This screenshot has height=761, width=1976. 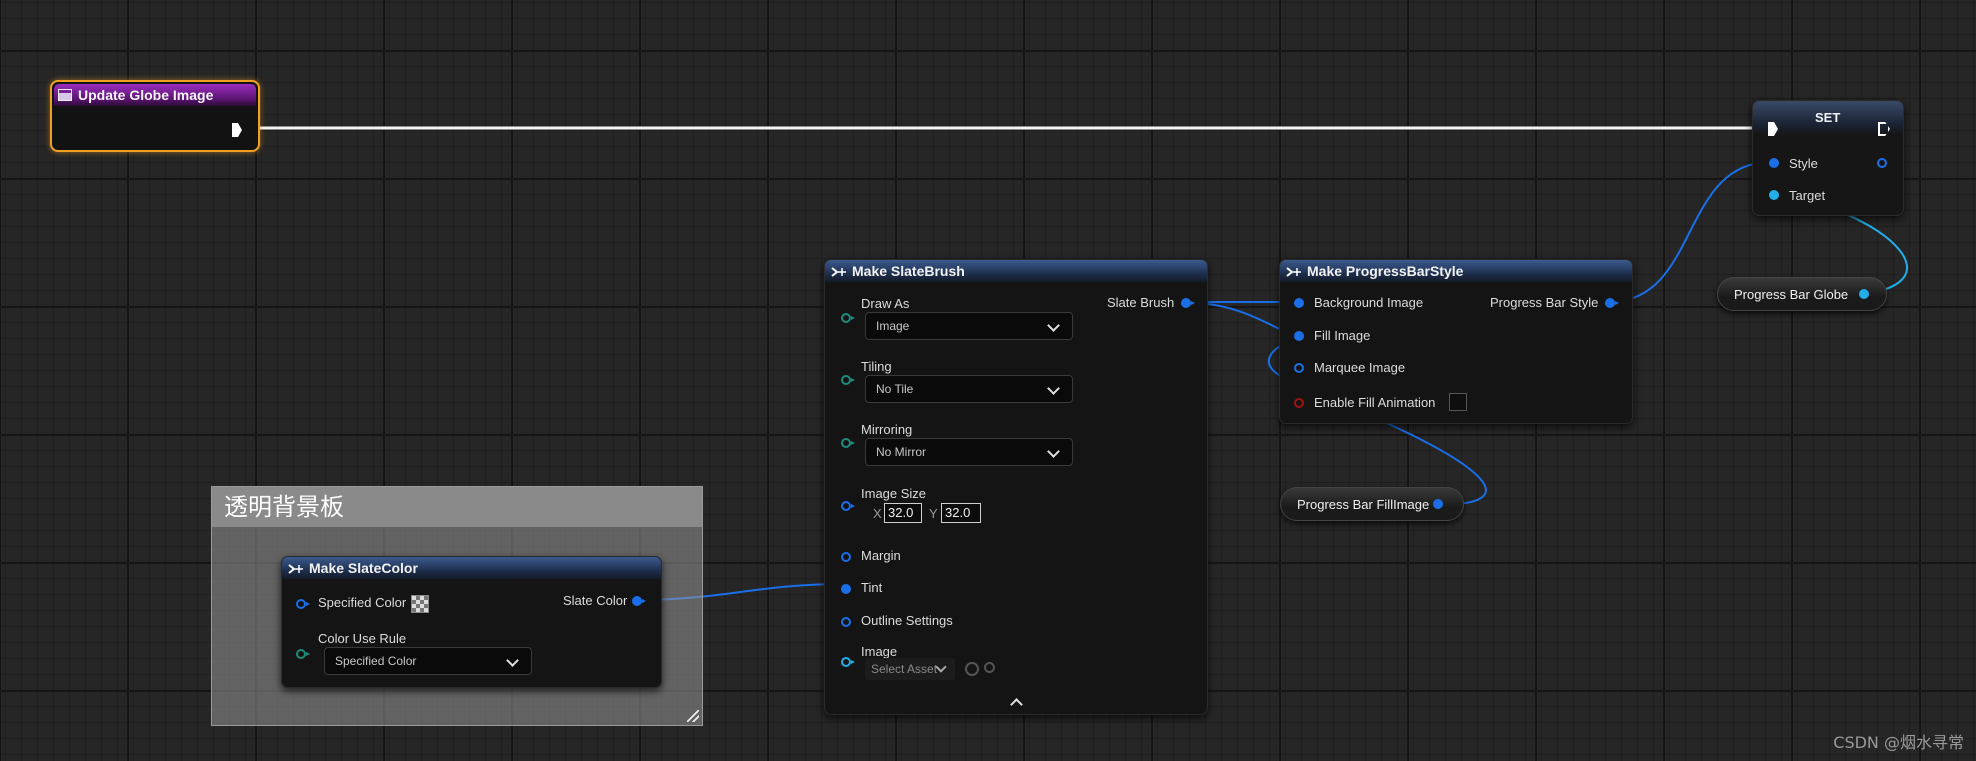 I want to click on specified-color-pin, so click(x=303, y=604).